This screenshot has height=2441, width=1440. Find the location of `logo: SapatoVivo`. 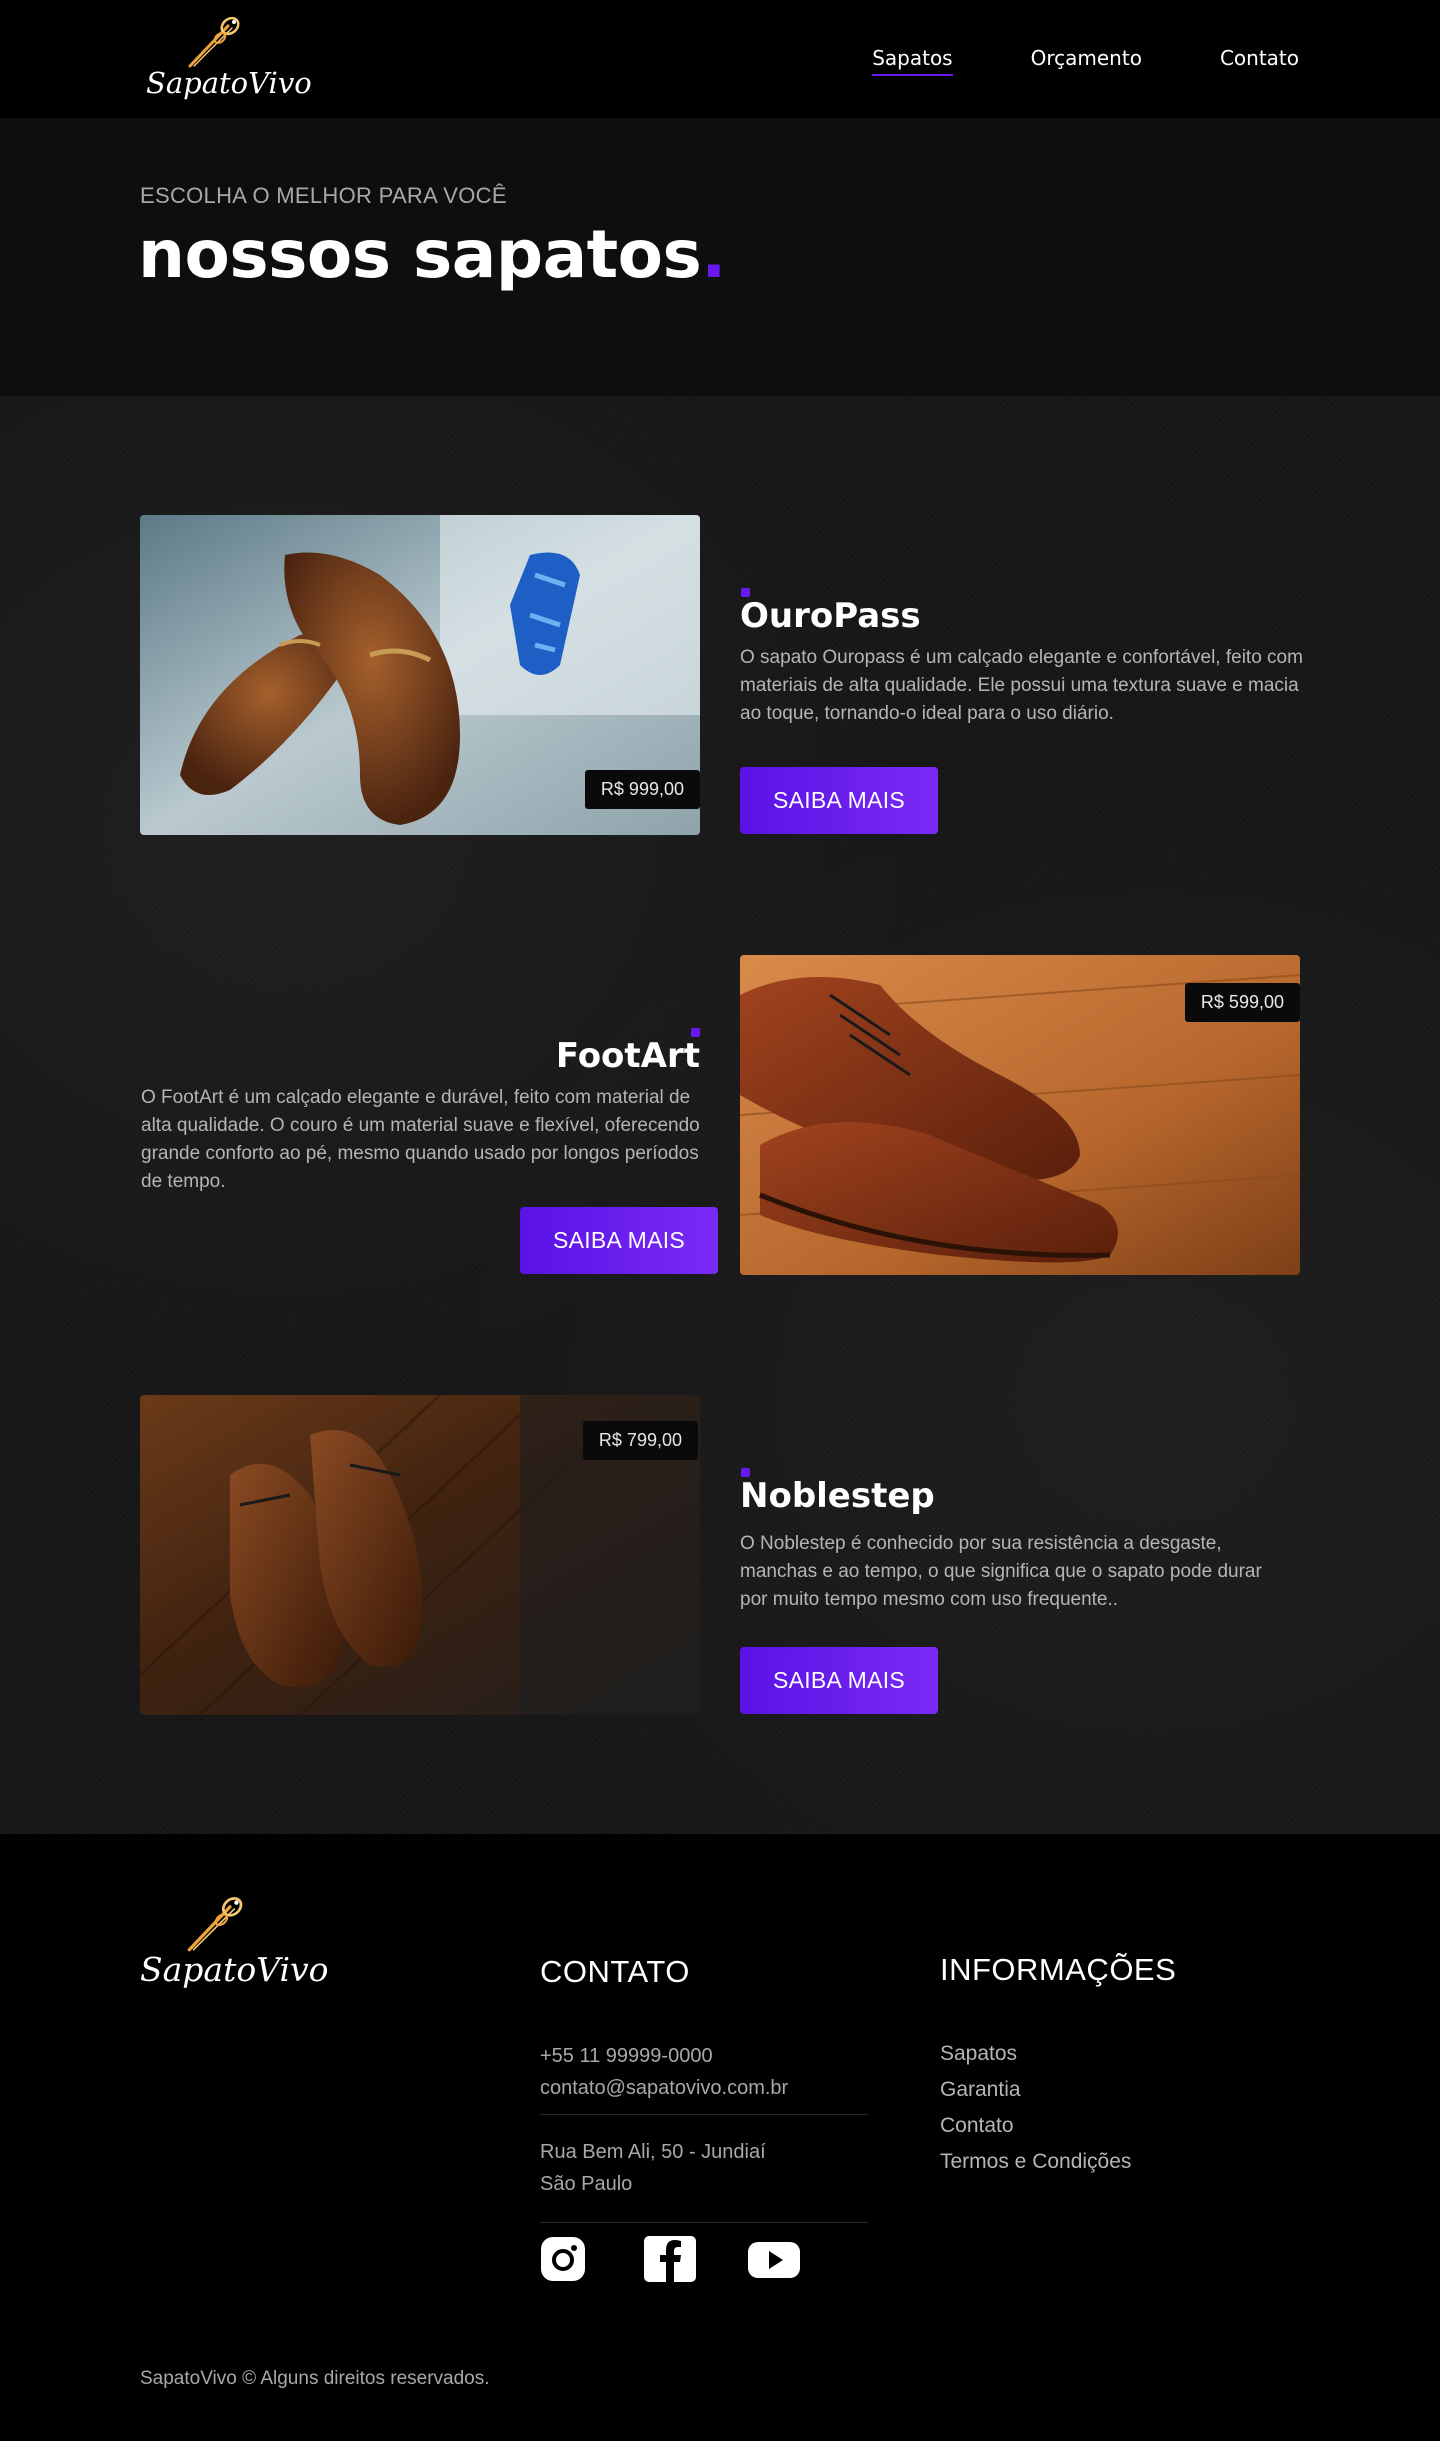

logo: SapatoVivo is located at coordinates (229, 59).